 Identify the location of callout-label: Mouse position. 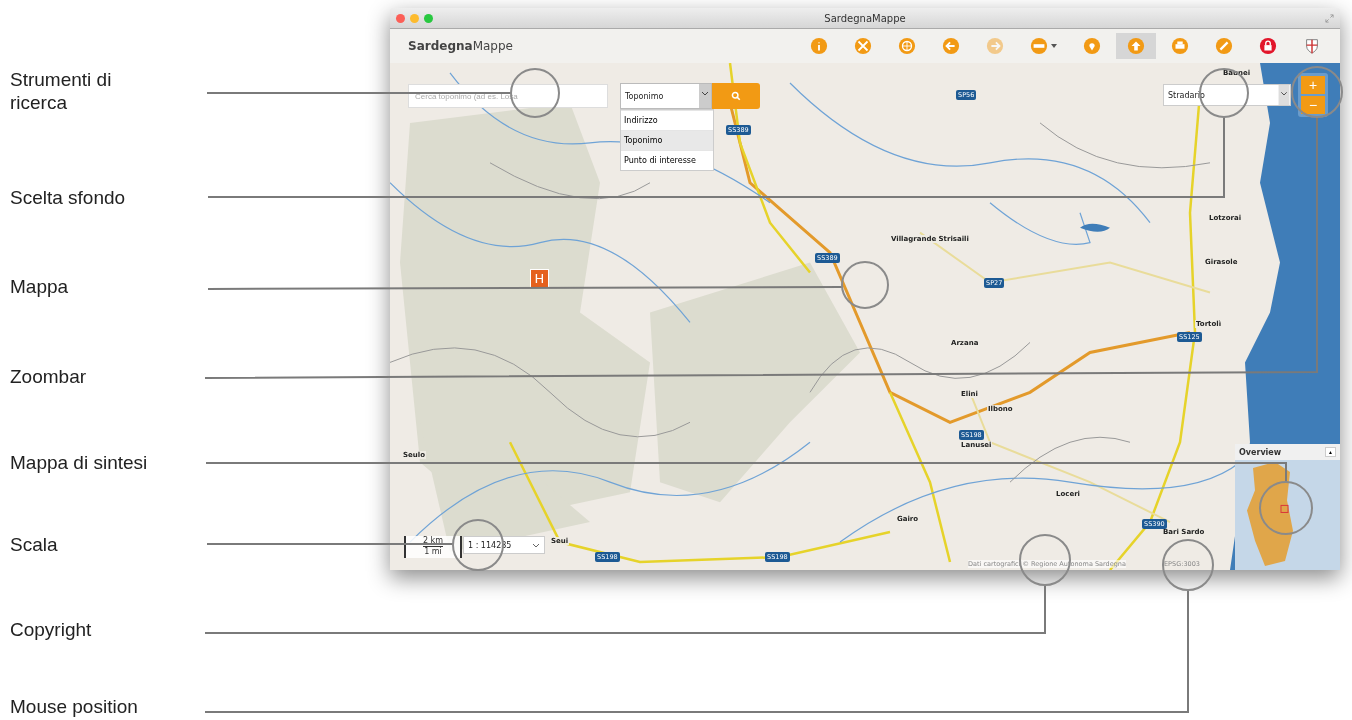
(74, 706).